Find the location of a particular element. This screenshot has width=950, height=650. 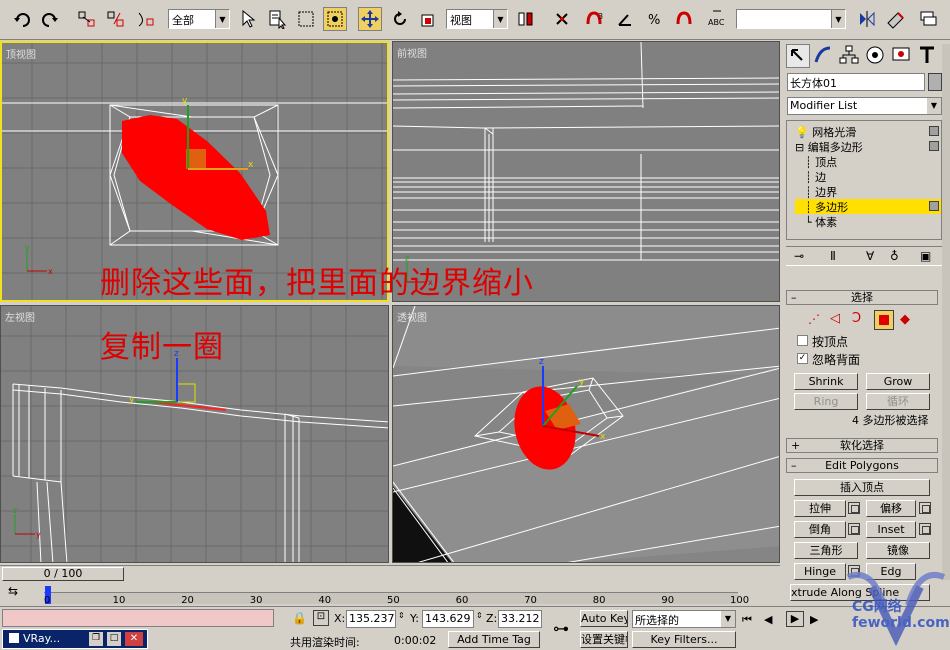

next-frame-icon: ▶ is located at coordinates (814, 619).